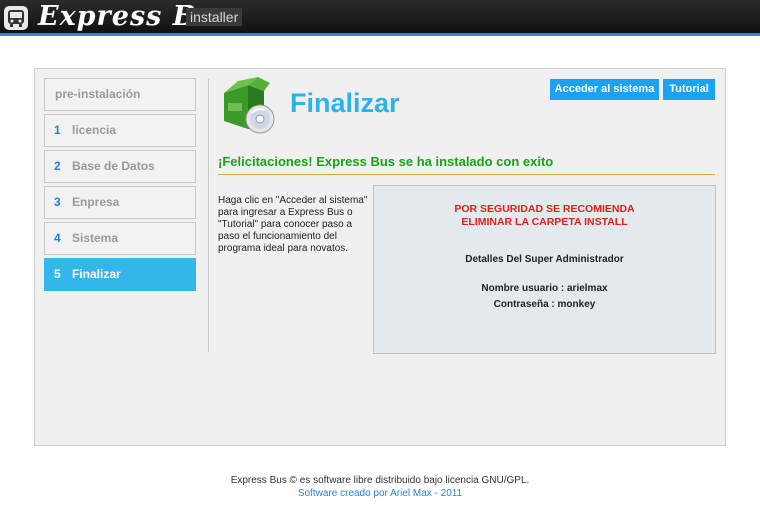 Image resolution: width=760 pixels, height=505 pixels. What do you see at coordinates (96, 202) in the screenshot?
I see `step-label: Enpresa` at bounding box center [96, 202].